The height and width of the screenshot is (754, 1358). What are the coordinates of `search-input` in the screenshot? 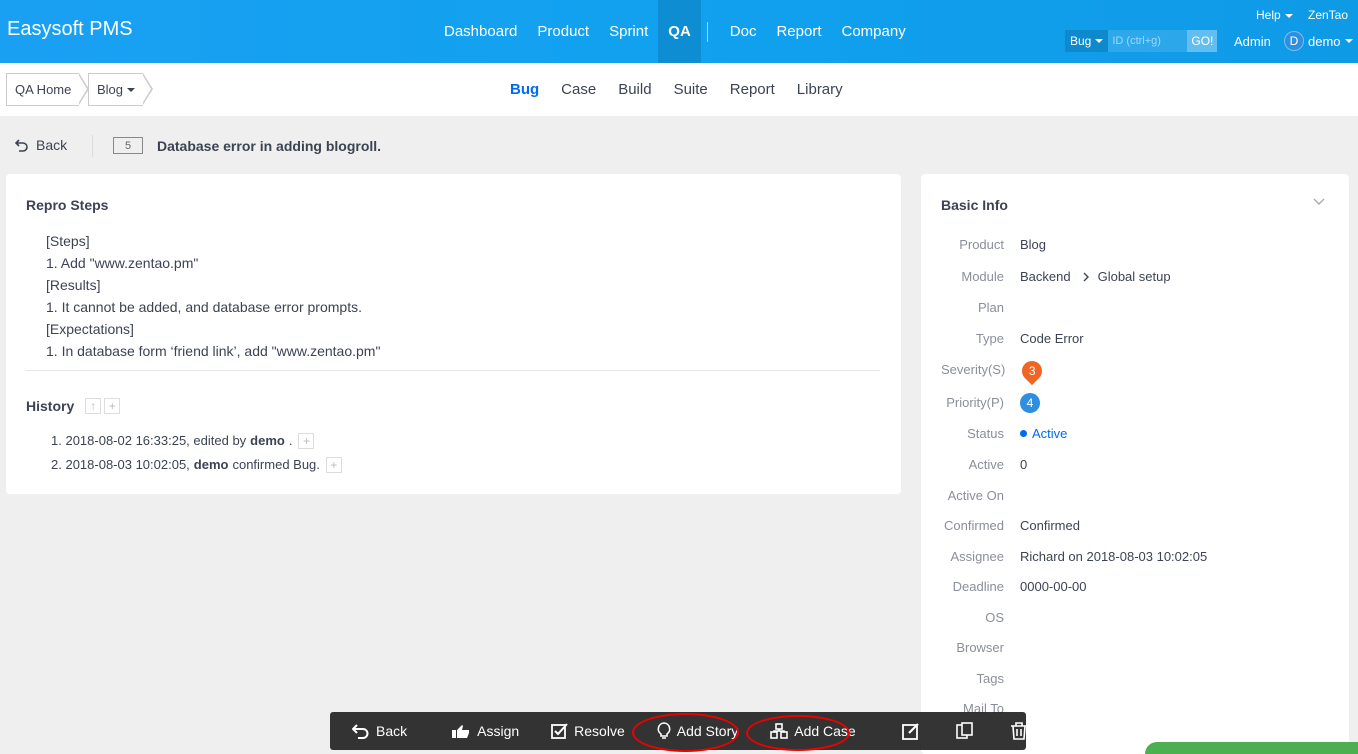 It's located at (1148, 41).